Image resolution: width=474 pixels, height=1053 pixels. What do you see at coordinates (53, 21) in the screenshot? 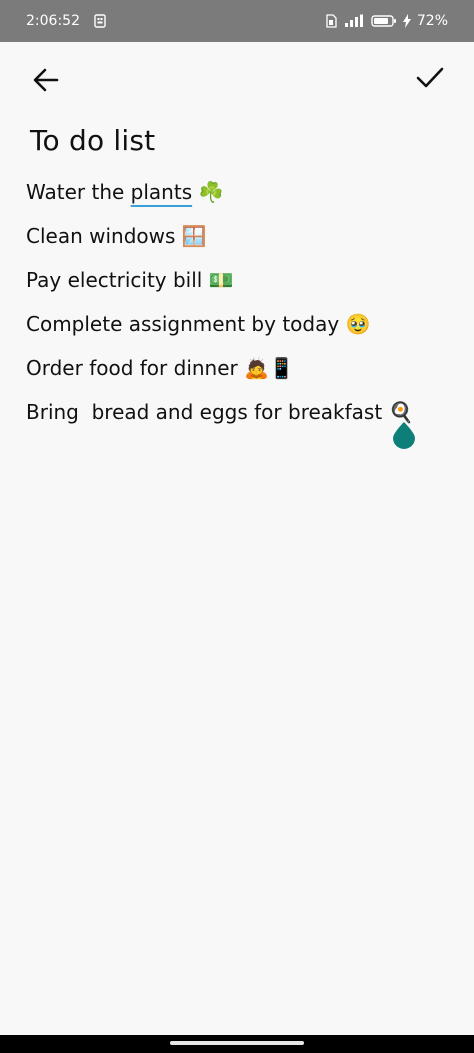
I see `status-time: 2:06:52` at bounding box center [53, 21].